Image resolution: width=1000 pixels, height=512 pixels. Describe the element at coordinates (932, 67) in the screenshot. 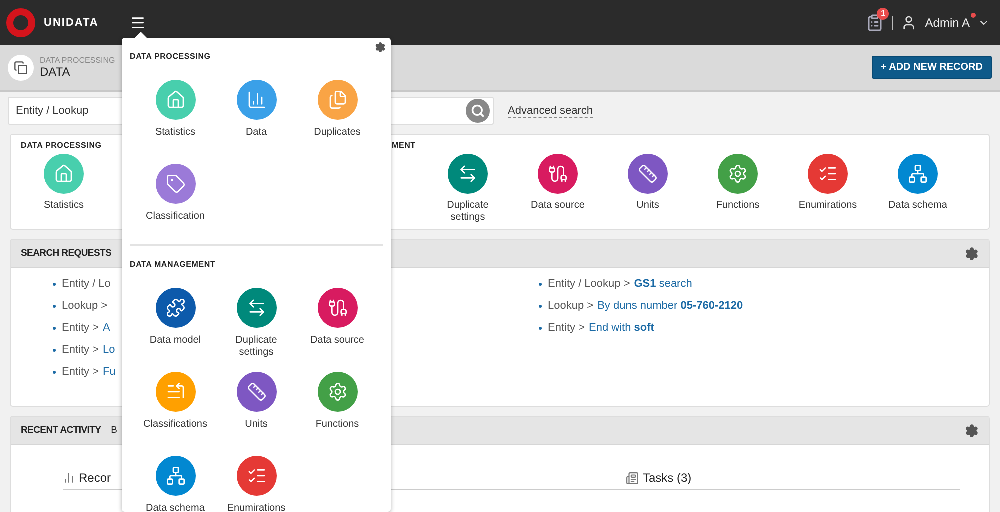

I see `add-record-button: + ADD NEW RECORD` at that location.